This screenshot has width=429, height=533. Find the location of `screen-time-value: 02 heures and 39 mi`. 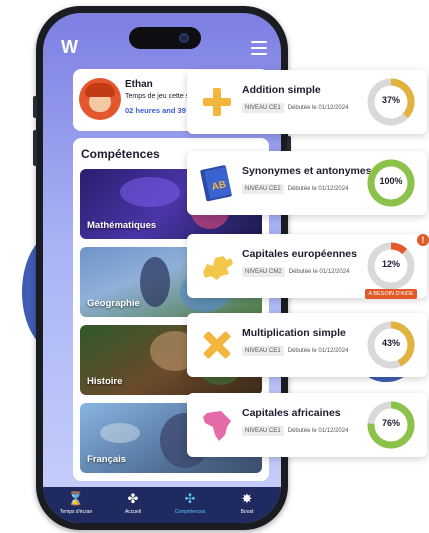

screen-time-value: 02 heures and 39 mi is located at coordinates (161, 110).